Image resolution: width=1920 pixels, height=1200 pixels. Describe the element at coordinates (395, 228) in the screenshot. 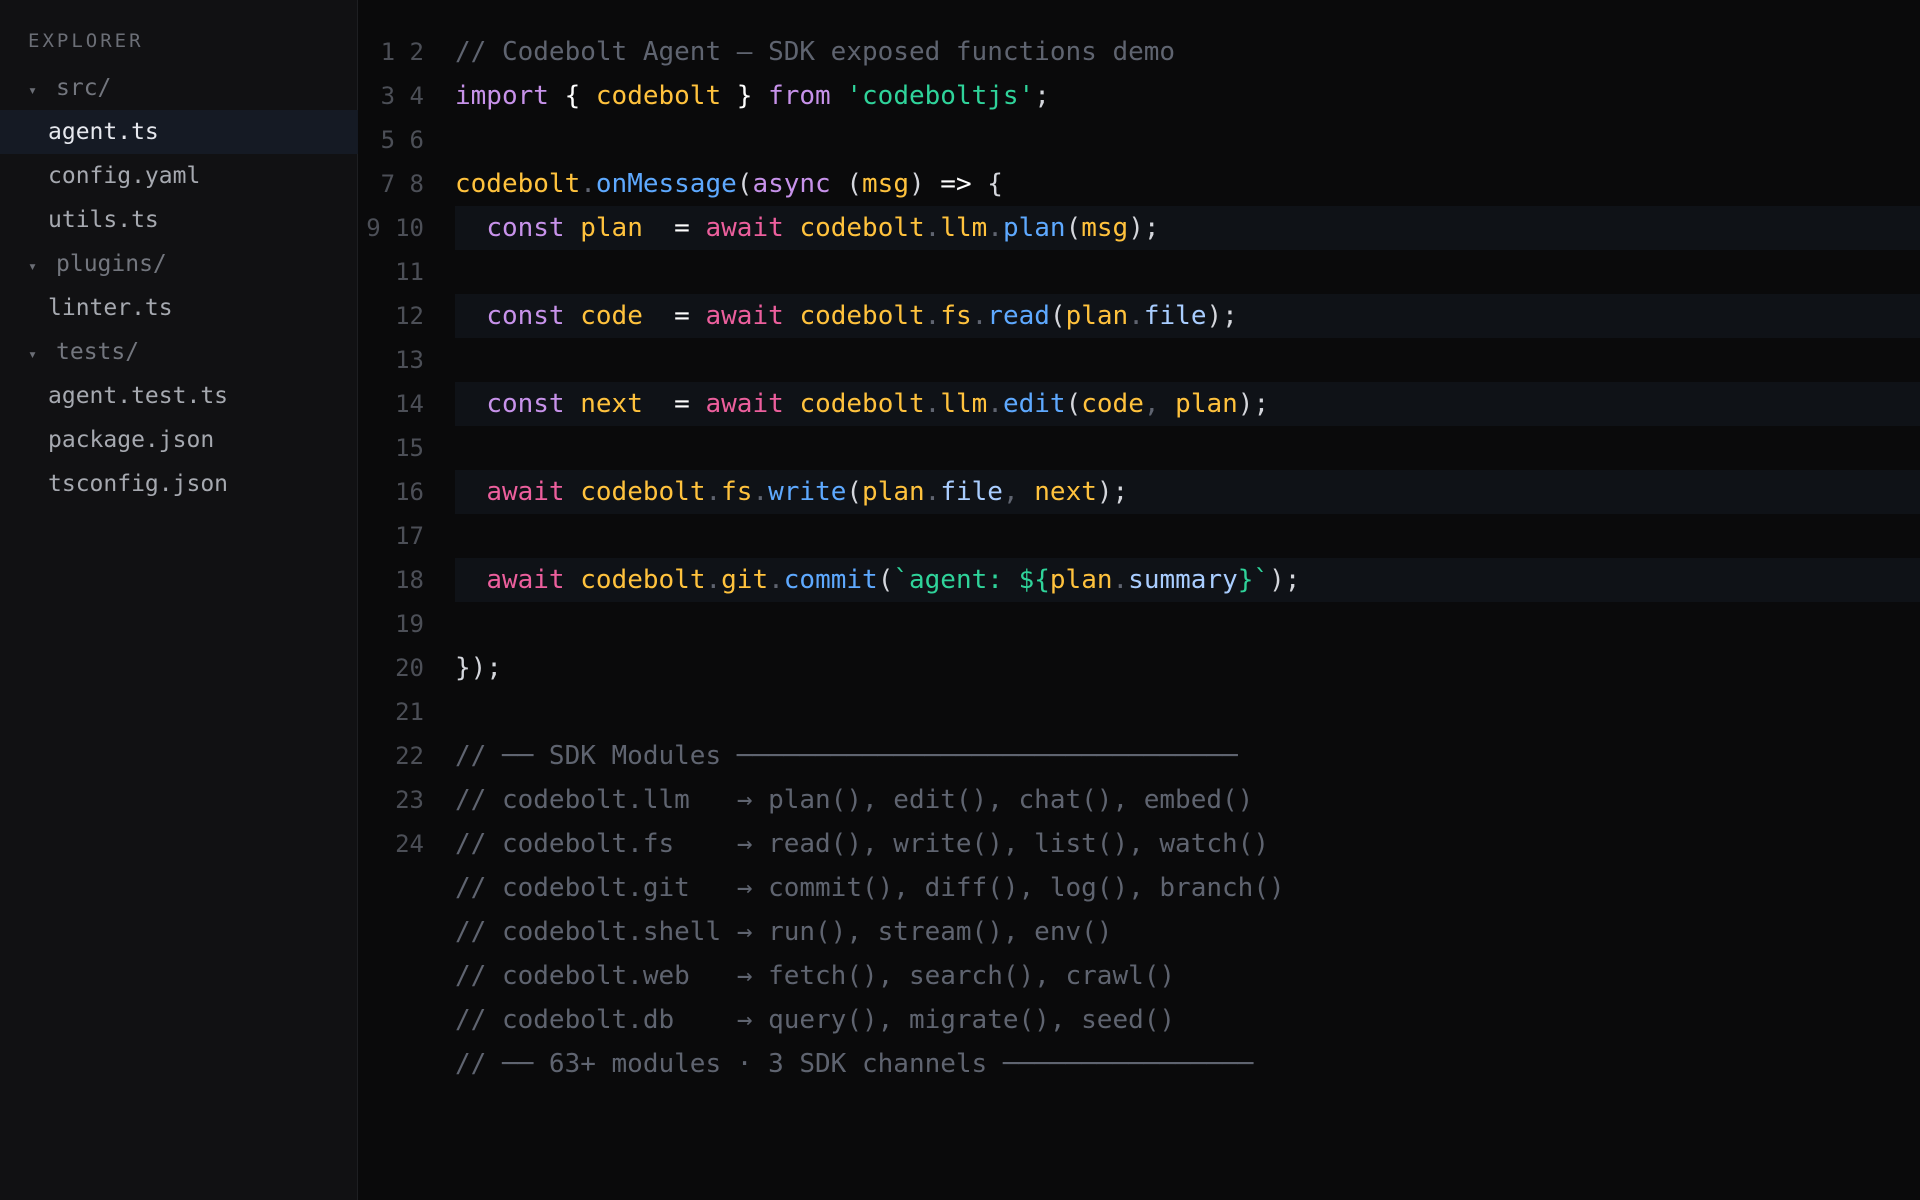

I see `line-number: 9 10` at that location.